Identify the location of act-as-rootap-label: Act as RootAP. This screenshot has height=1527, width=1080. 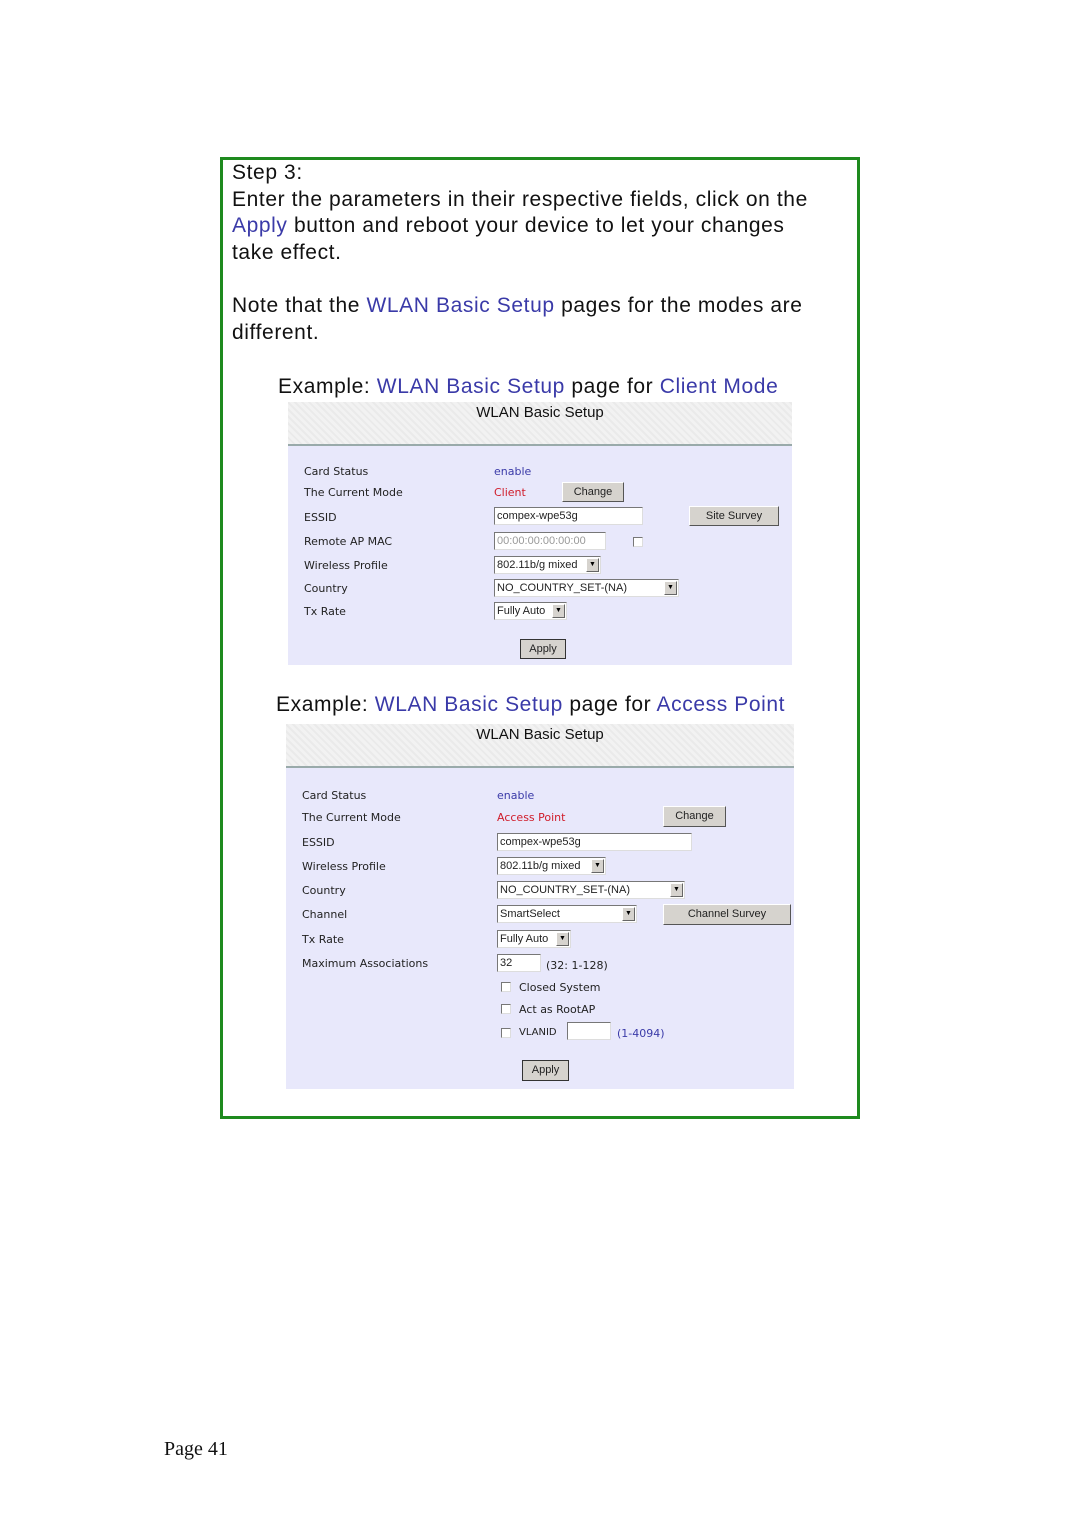
(557, 1009).